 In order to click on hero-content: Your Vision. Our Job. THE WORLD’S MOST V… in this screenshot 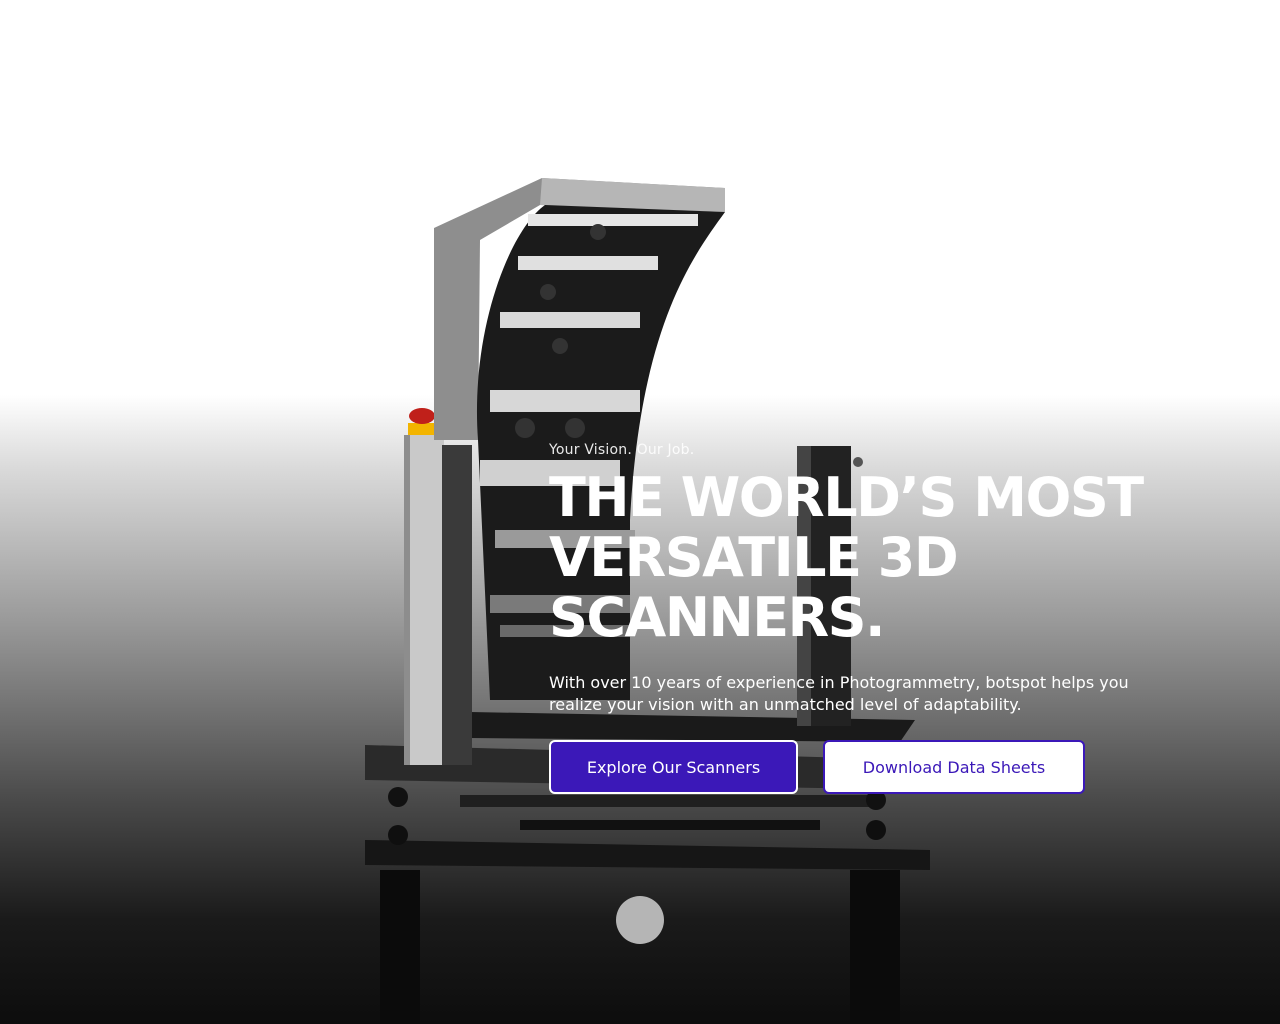, I will do `click(849, 577)`.